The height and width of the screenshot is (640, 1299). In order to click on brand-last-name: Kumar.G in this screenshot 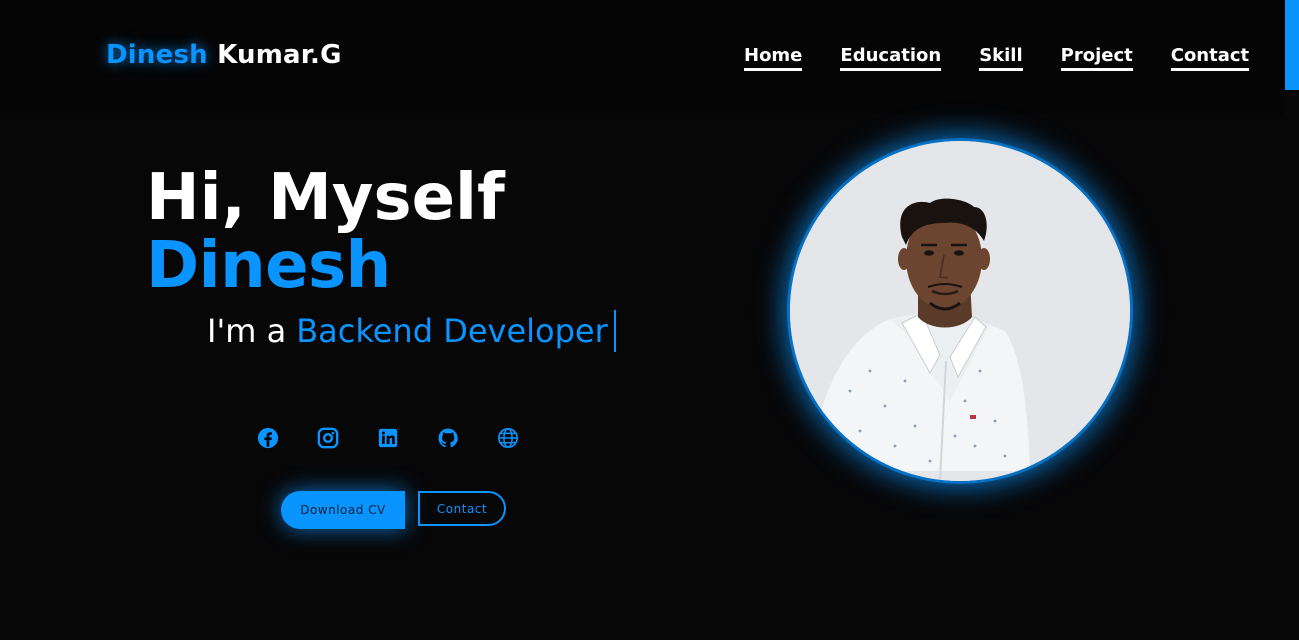, I will do `click(279, 55)`.